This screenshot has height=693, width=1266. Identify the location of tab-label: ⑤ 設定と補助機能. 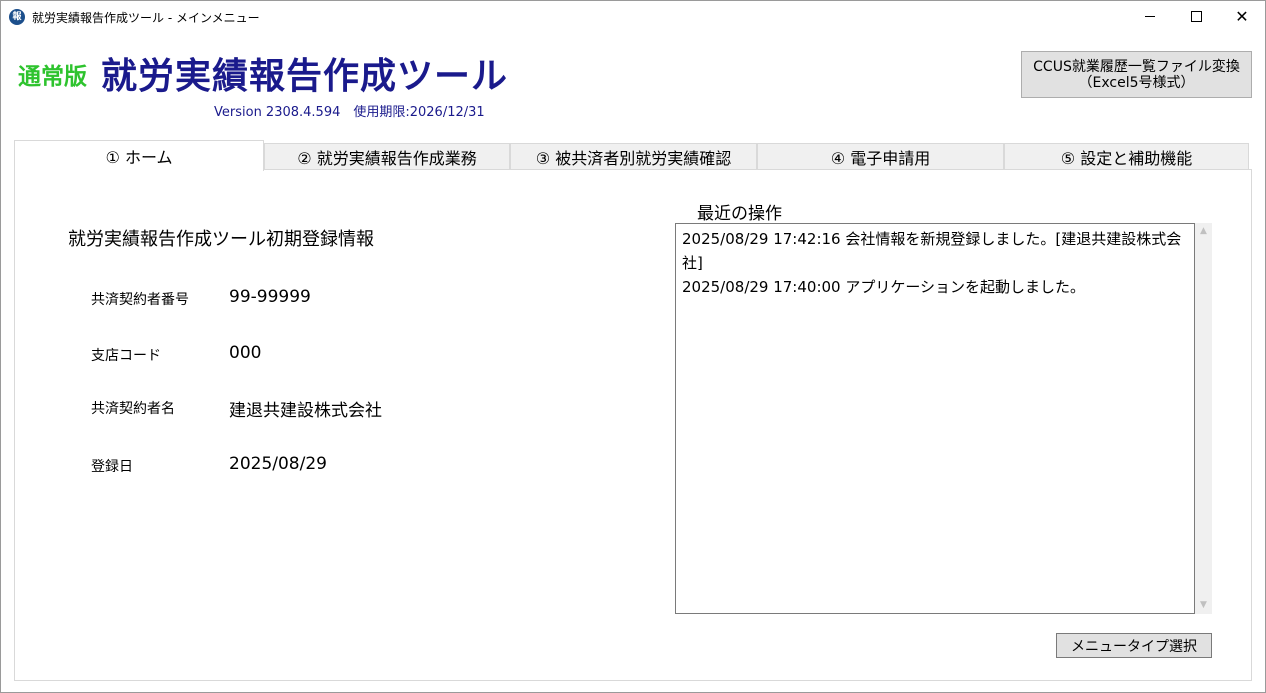
(1126, 158).